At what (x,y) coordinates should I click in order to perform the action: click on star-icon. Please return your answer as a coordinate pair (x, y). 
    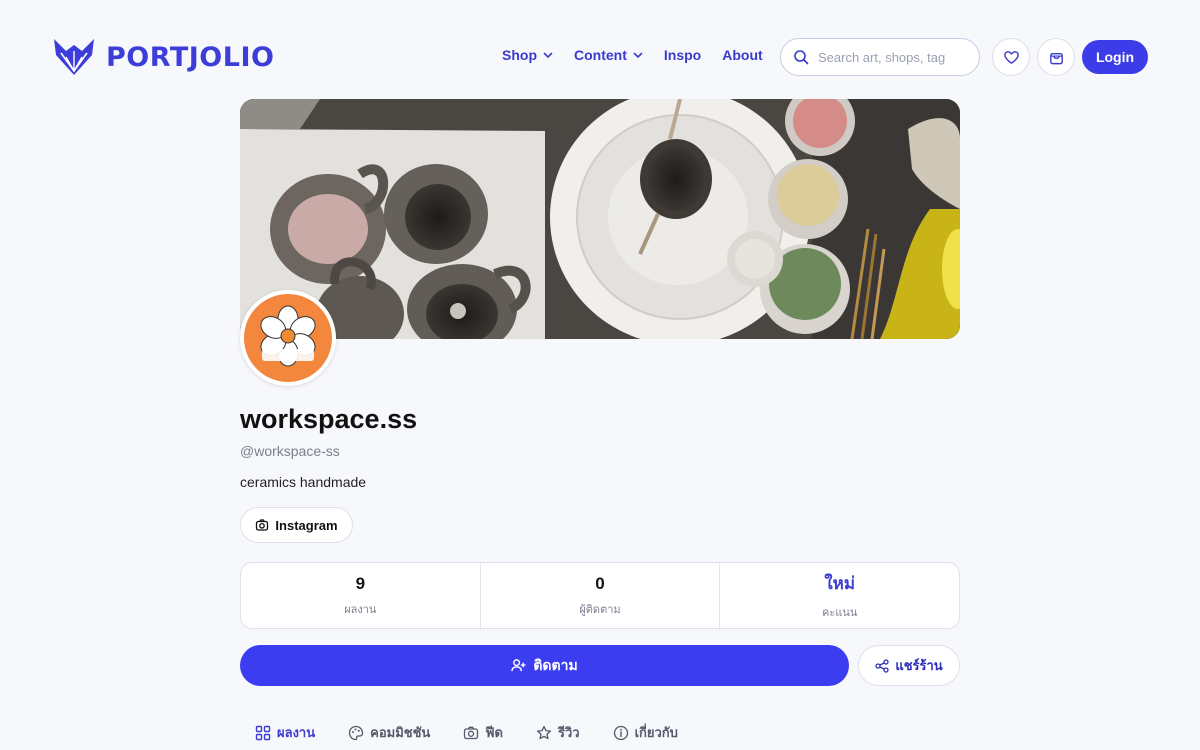
    Looking at the image, I should click on (544, 732).